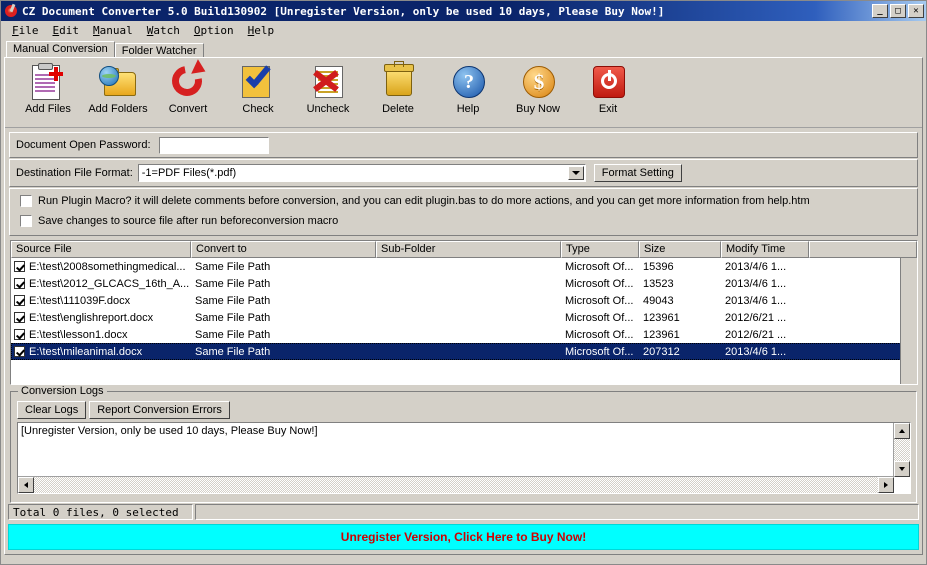  I want to click on column-header-sub-folder: Sub-Folder, so click(468, 249).